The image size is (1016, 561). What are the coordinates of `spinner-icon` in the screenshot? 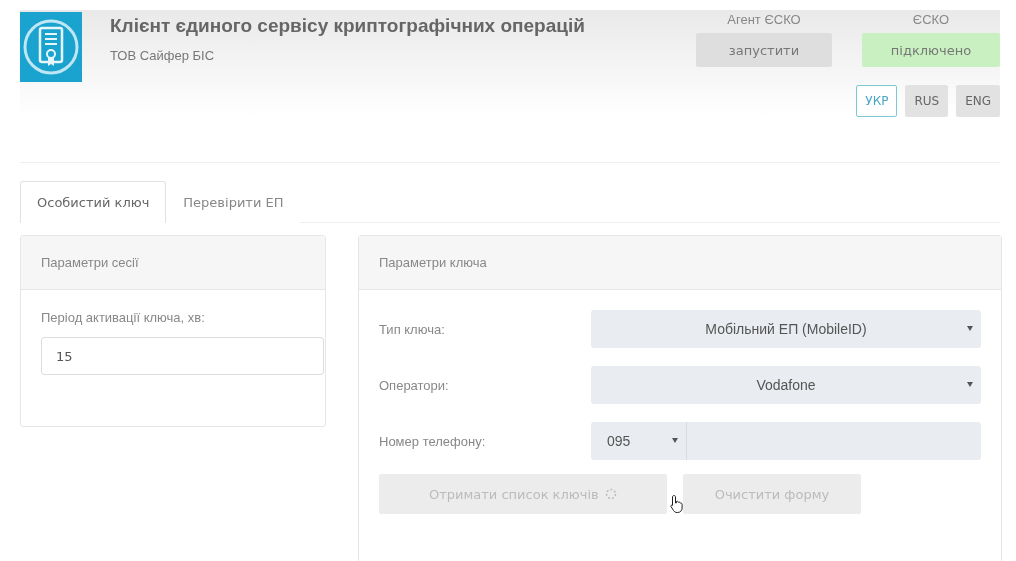 It's located at (610, 494).